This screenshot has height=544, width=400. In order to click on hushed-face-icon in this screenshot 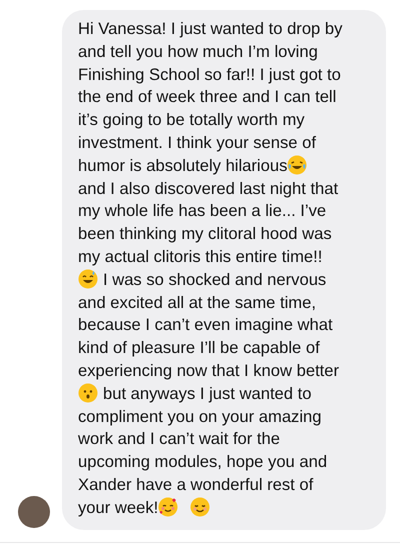, I will do `click(88, 392)`.